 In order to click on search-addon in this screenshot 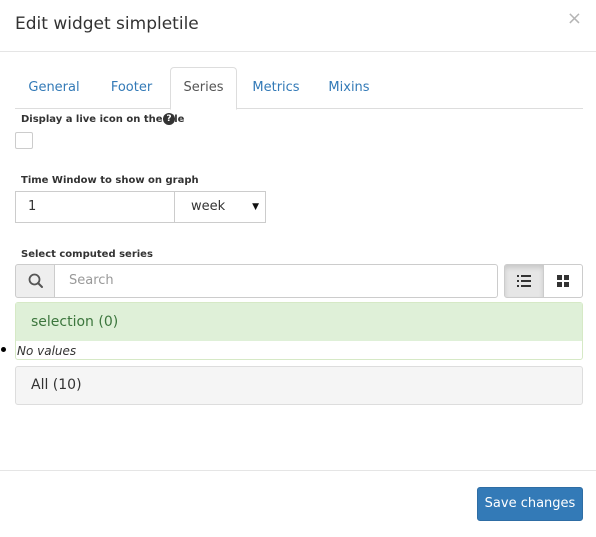, I will do `click(35, 281)`.